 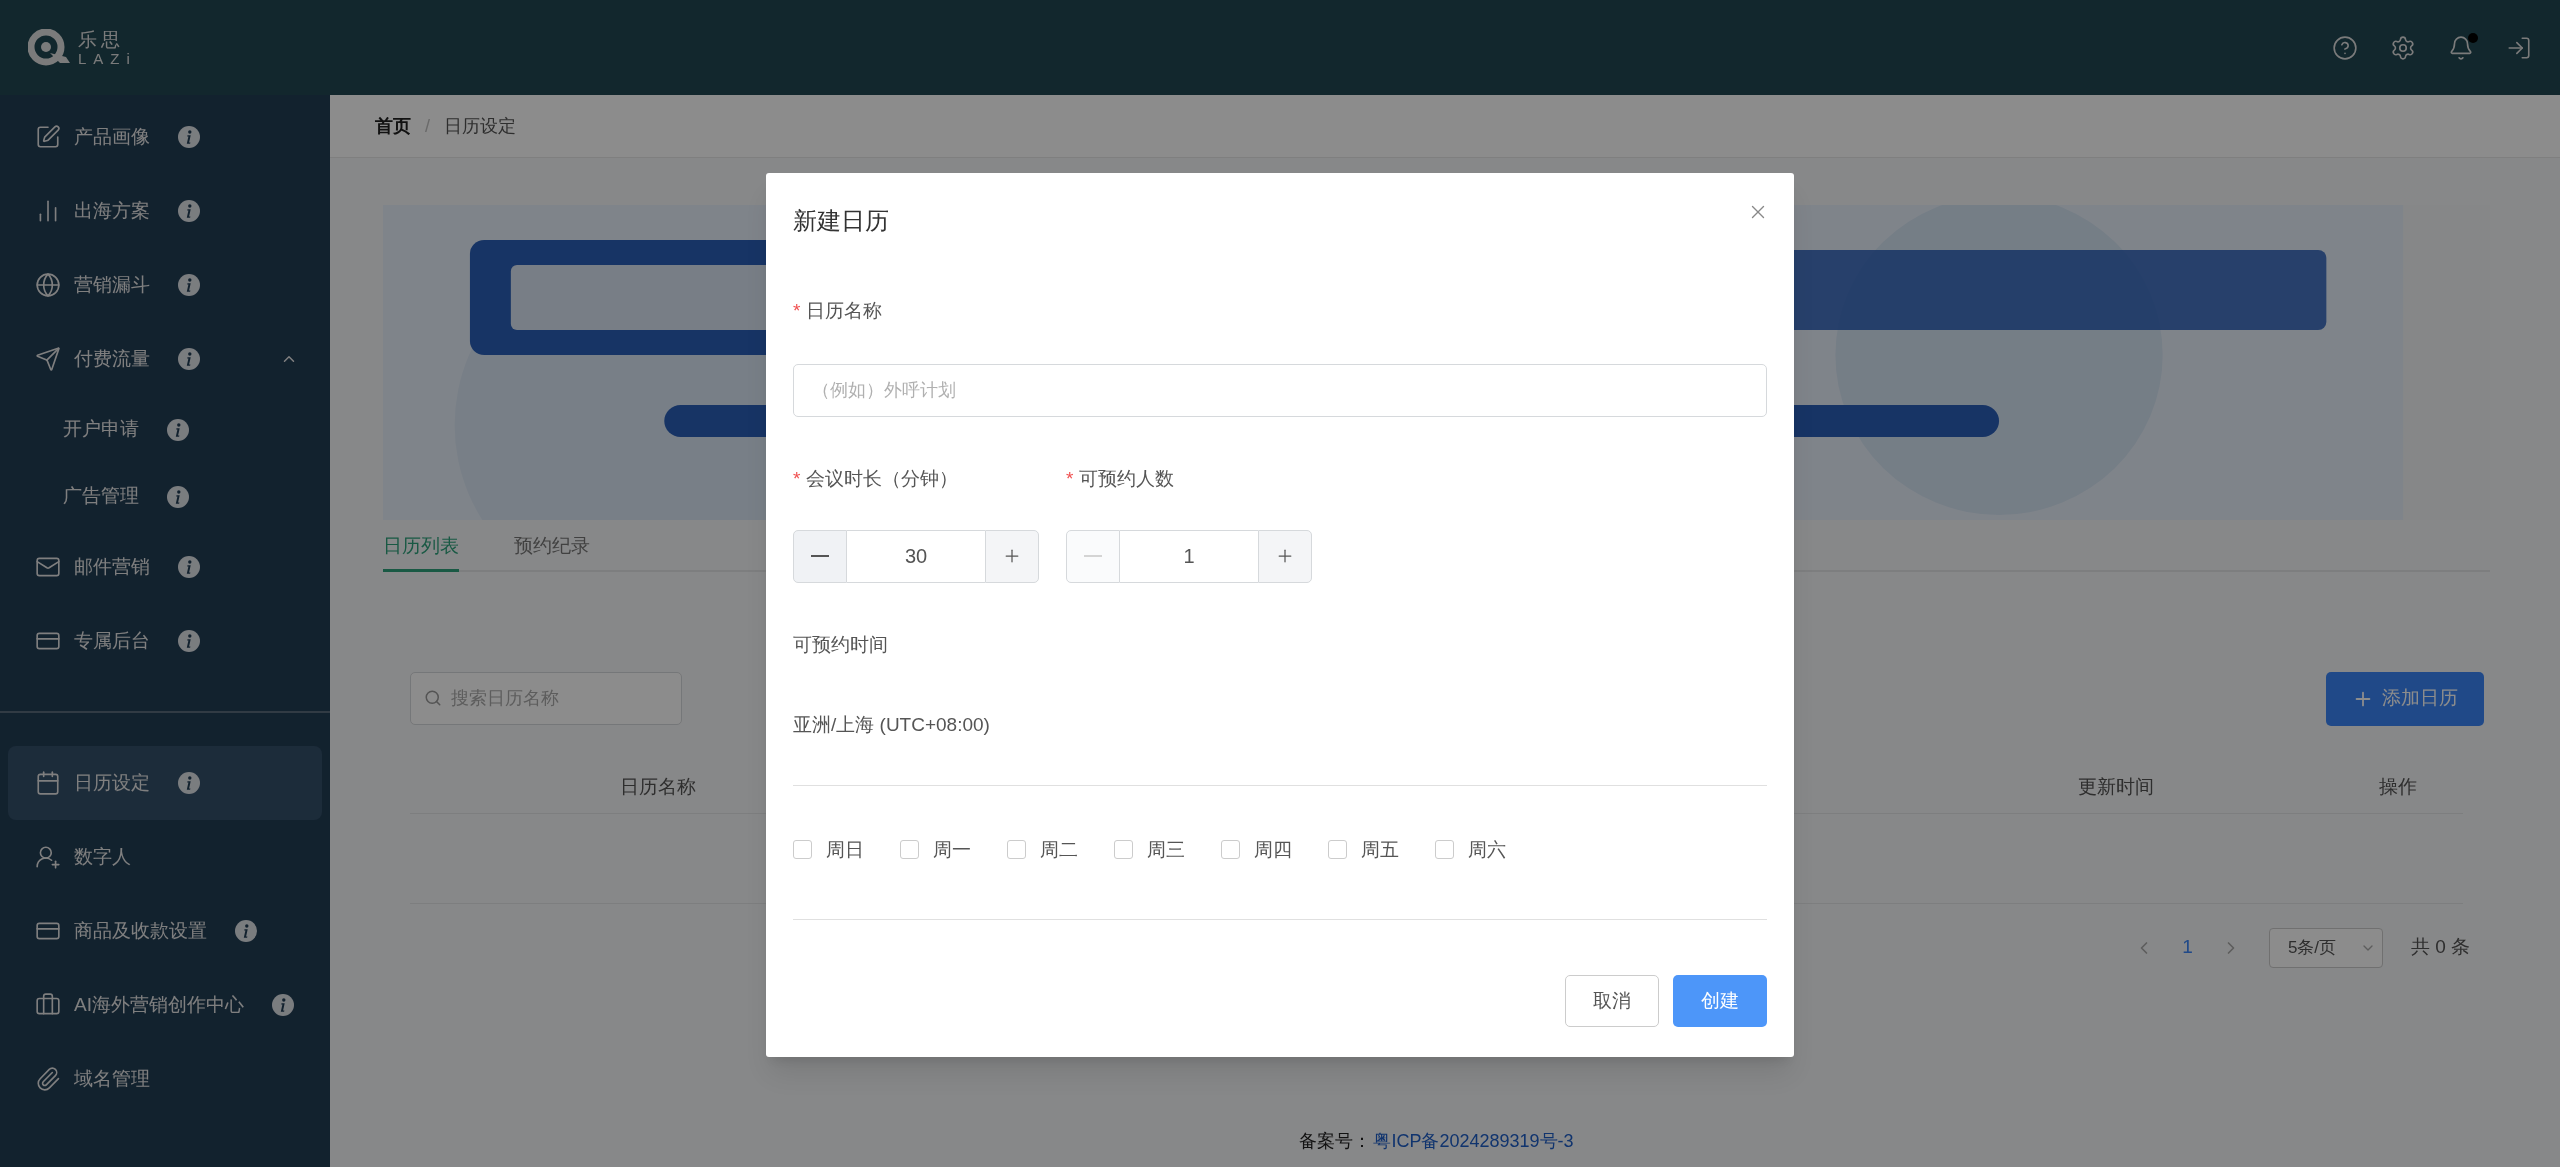 What do you see at coordinates (828, 849) in the screenshot?
I see `weekday-checkbox: 周日` at bounding box center [828, 849].